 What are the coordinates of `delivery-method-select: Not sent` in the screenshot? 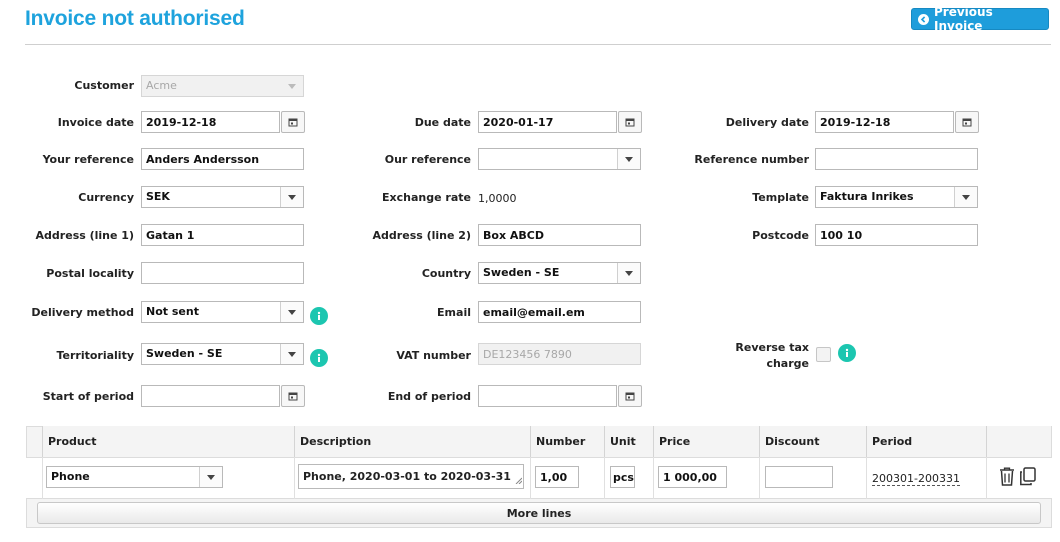 It's located at (222, 312).